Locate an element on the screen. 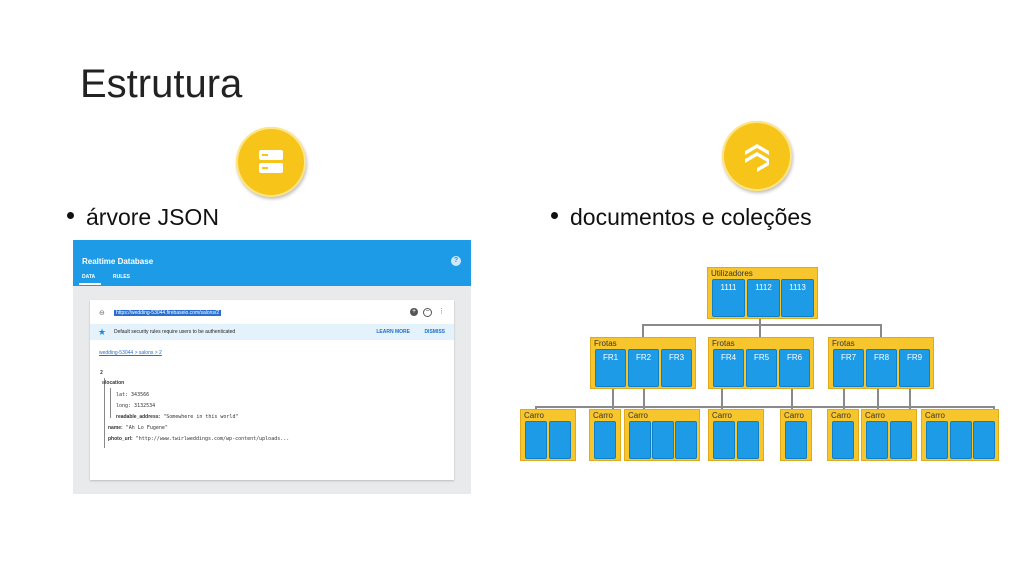  tree-node-lat: lat: 343566 is located at coordinates (132, 395).